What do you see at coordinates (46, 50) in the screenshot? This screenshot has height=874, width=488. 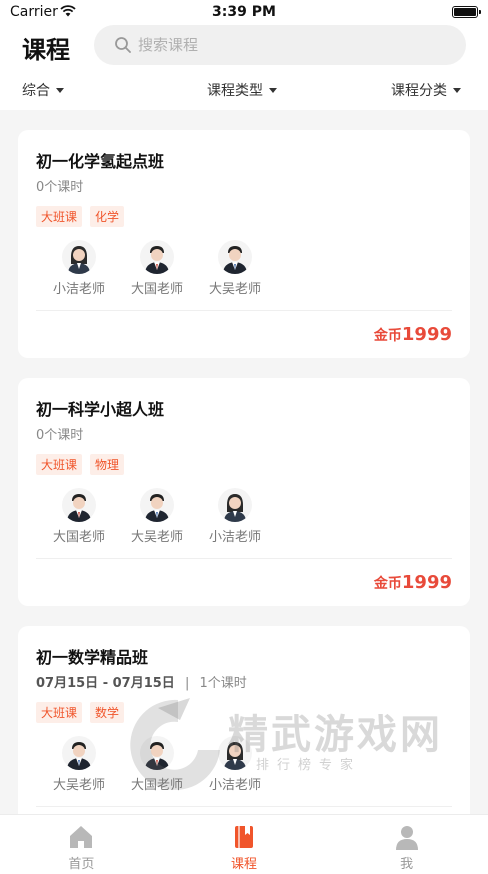 I see `page-title: 课程` at bounding box center [46, 50].